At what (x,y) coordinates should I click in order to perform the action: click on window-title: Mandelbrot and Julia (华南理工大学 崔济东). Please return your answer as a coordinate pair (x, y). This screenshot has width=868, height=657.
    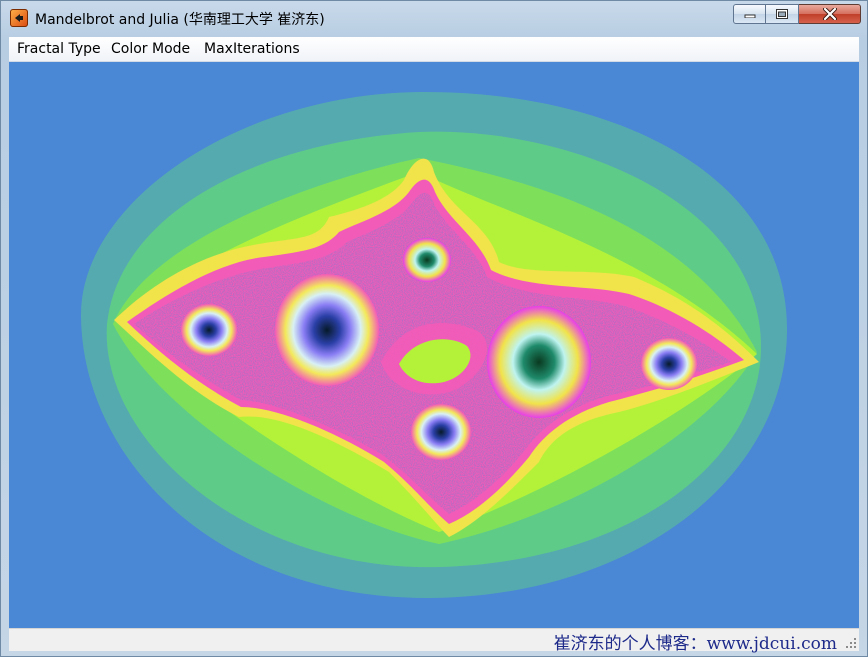
    Looking at the image, I should click on (180, 20).